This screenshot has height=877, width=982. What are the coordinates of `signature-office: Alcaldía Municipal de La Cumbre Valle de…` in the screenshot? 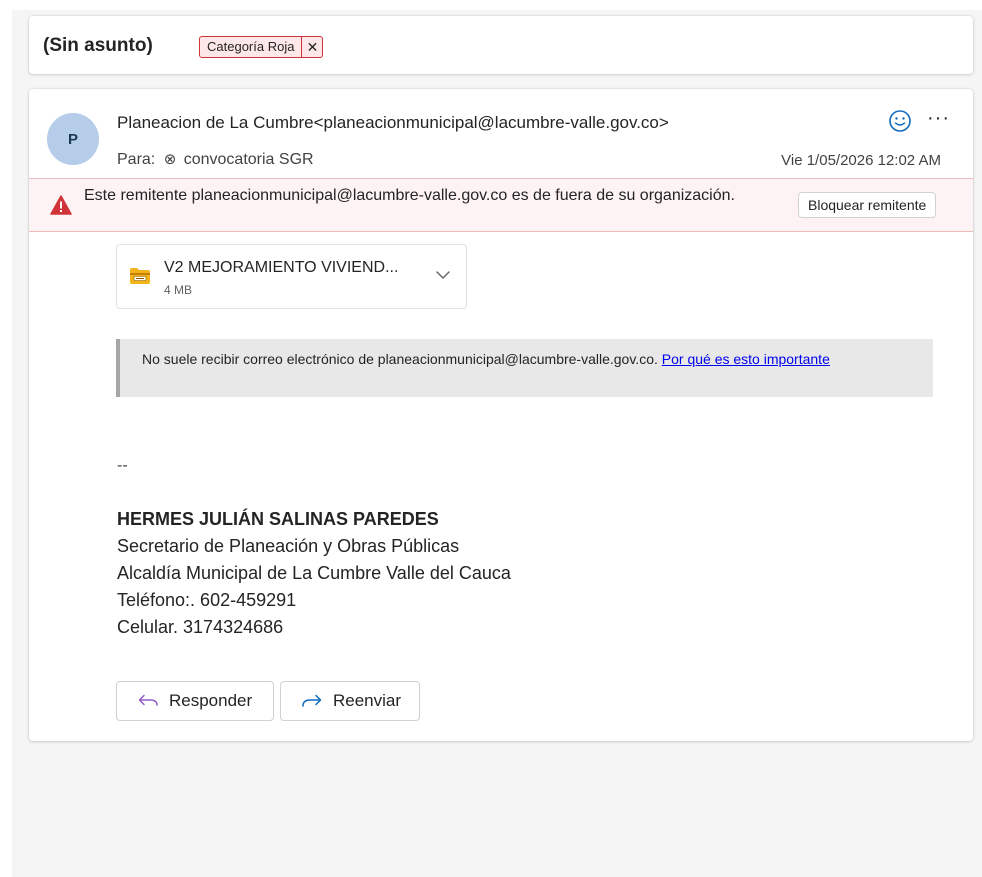 It's located at (314, 573).